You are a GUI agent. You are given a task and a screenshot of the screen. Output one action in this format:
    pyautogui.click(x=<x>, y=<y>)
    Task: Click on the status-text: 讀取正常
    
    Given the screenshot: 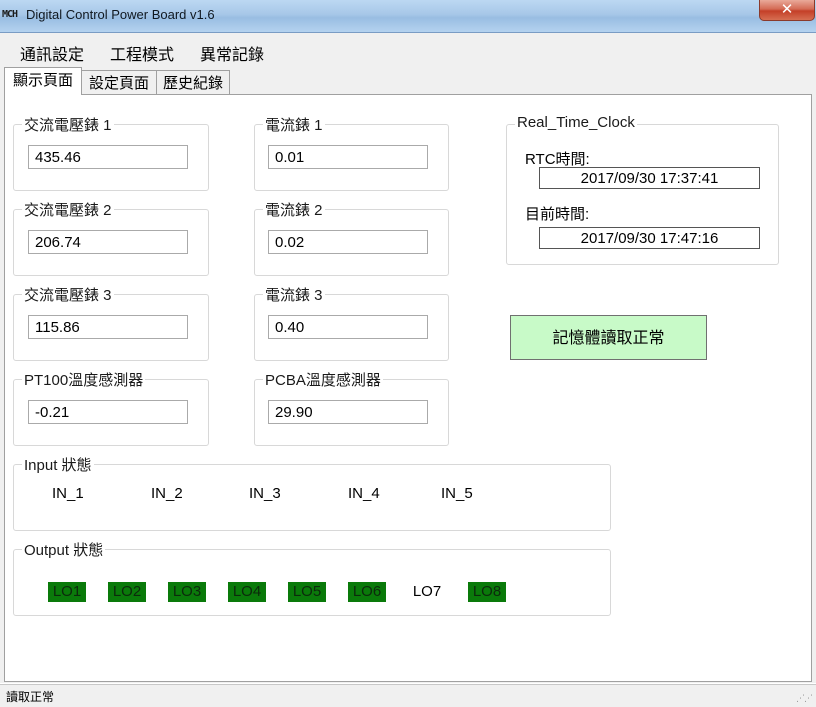 What is the action you would take?
    pyautogui.click(x=30, y=697)
    